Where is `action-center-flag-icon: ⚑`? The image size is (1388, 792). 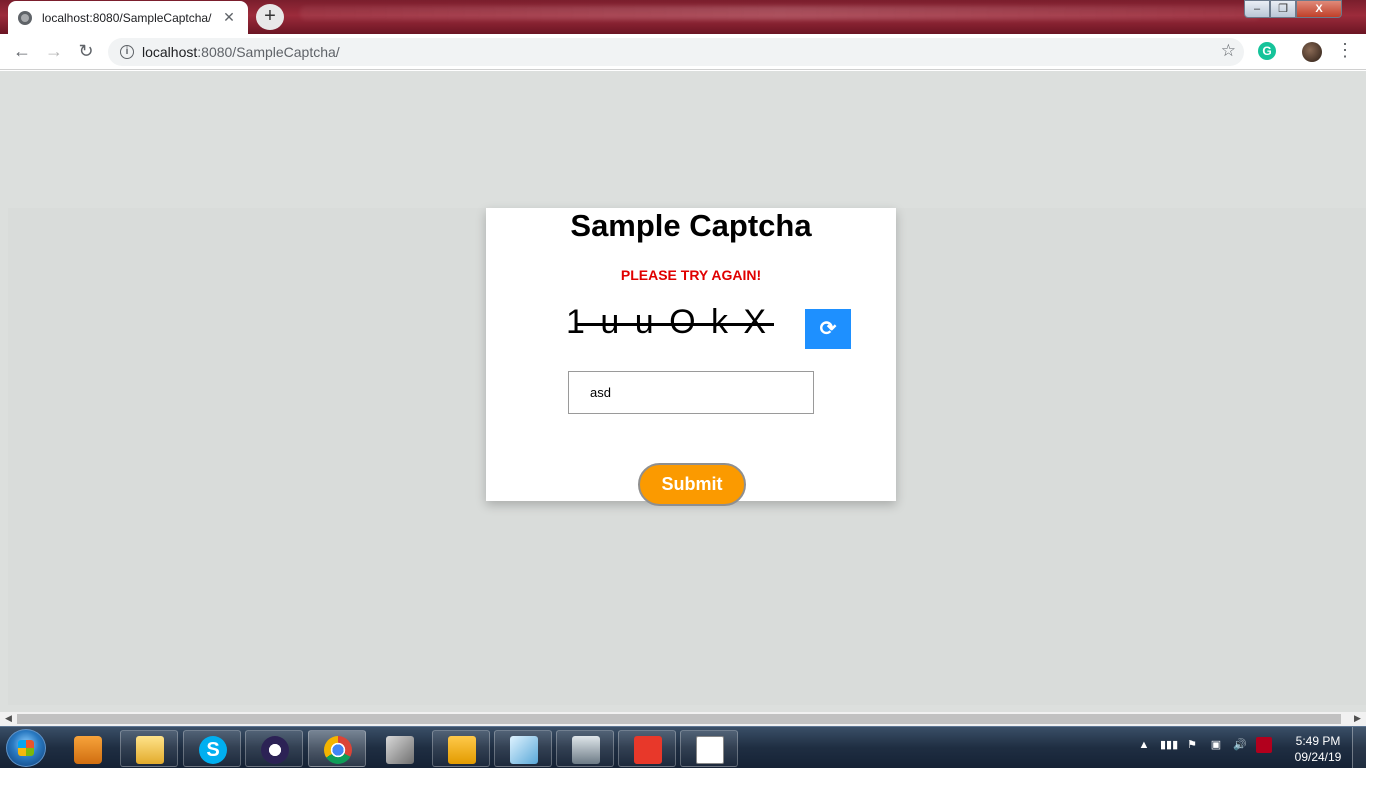
action-center-flag-icon: ⚑ is located at coordinates (1192, 745).